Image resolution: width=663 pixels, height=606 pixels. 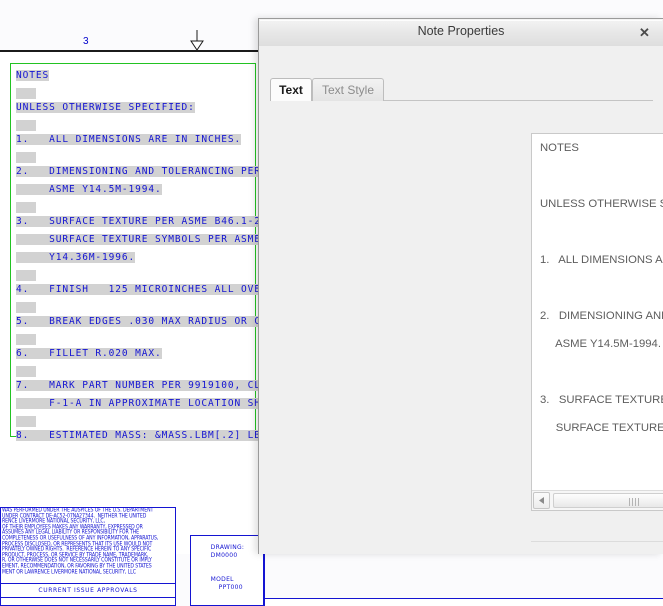 I want to click on model-value: PPT000, so click(x=230, y=587).